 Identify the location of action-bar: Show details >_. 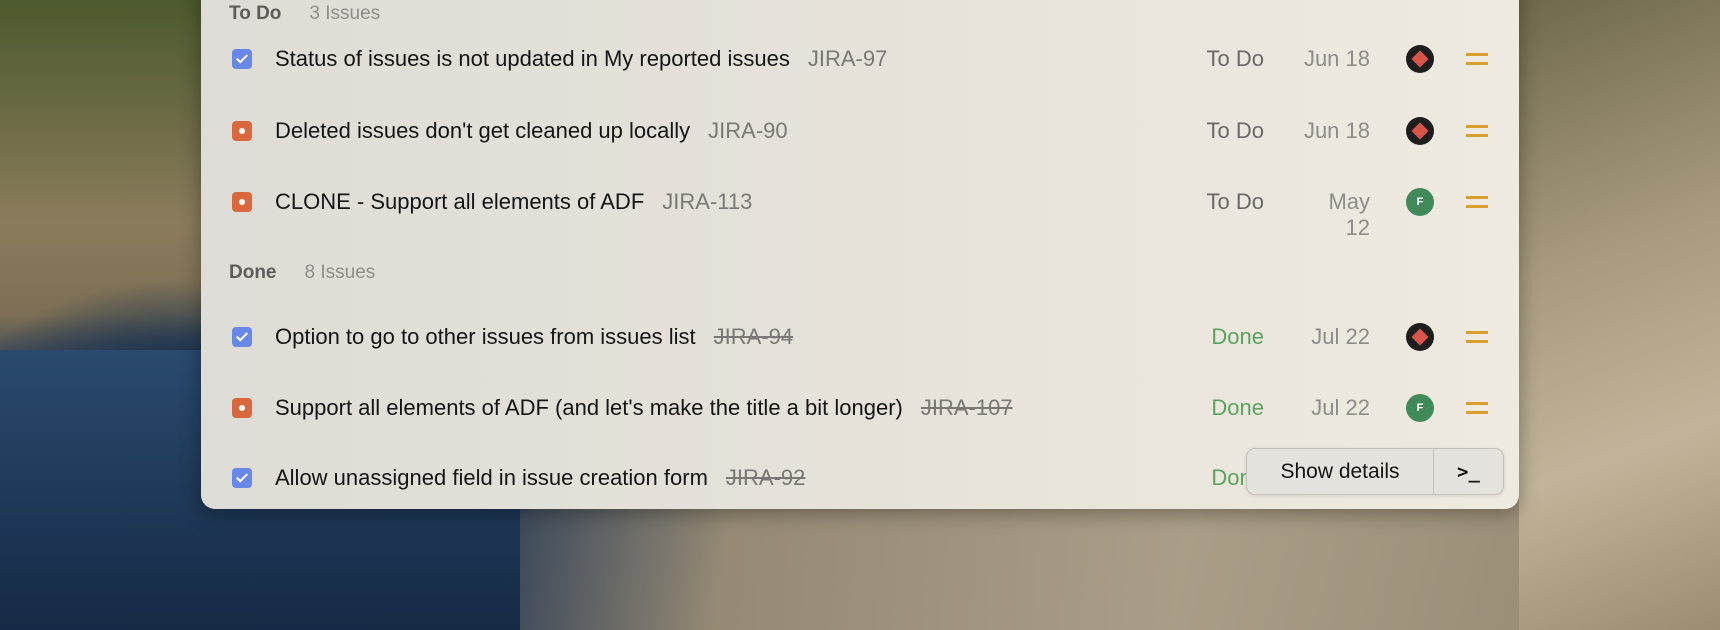
(1375, 471).